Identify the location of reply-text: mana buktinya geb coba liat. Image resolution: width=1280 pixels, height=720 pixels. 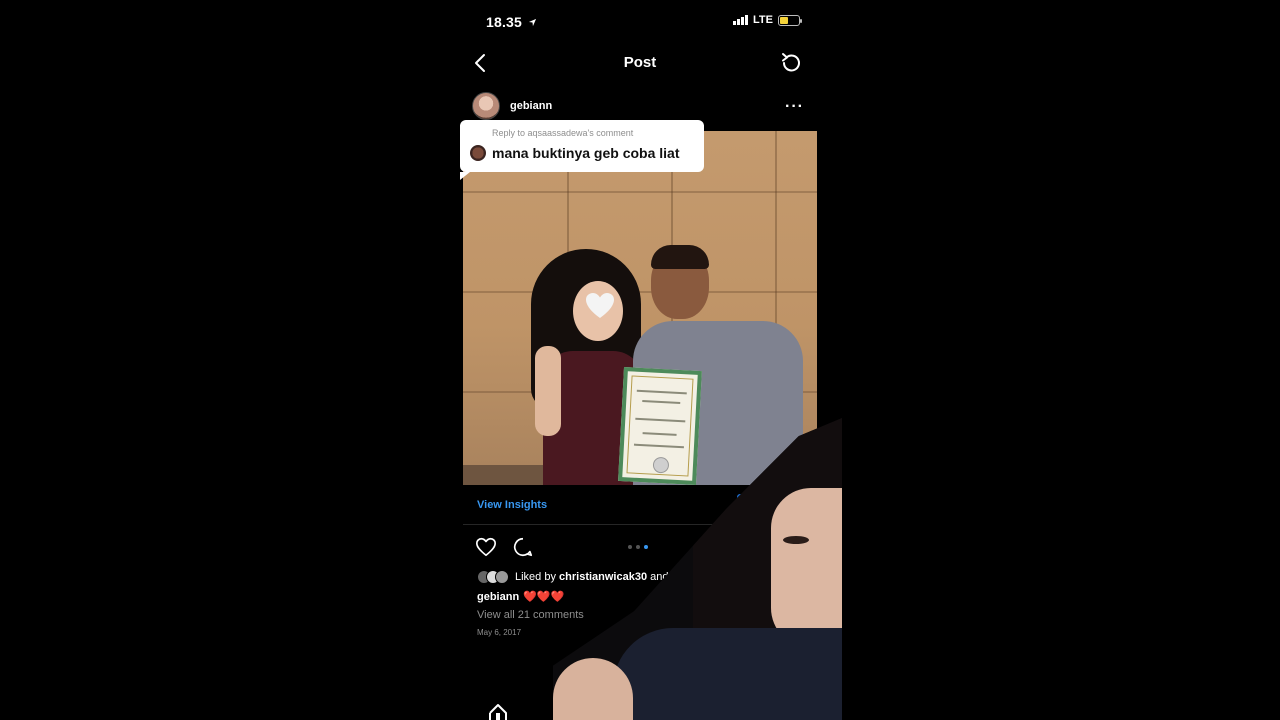
(586, 153).